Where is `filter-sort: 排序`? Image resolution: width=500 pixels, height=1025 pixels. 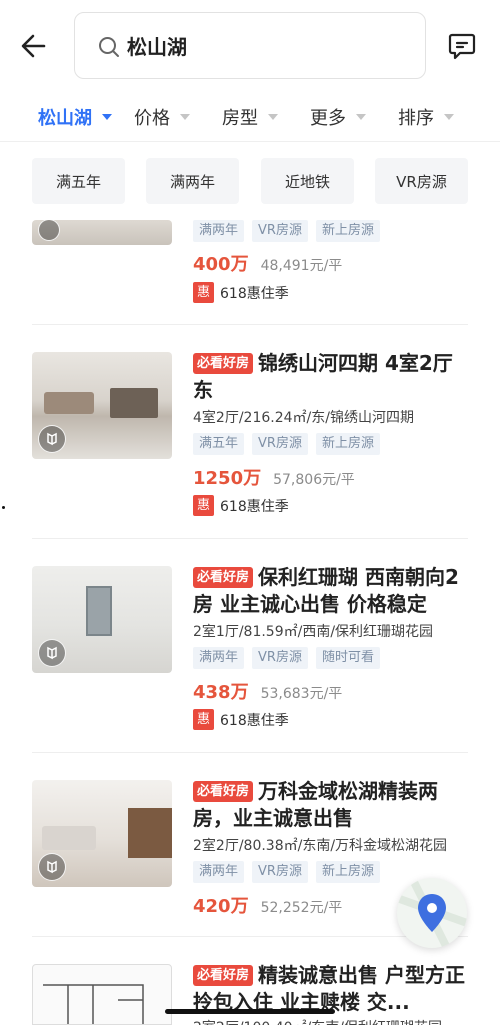 filter-sort: 排序 is located at coordinates (426, 117).